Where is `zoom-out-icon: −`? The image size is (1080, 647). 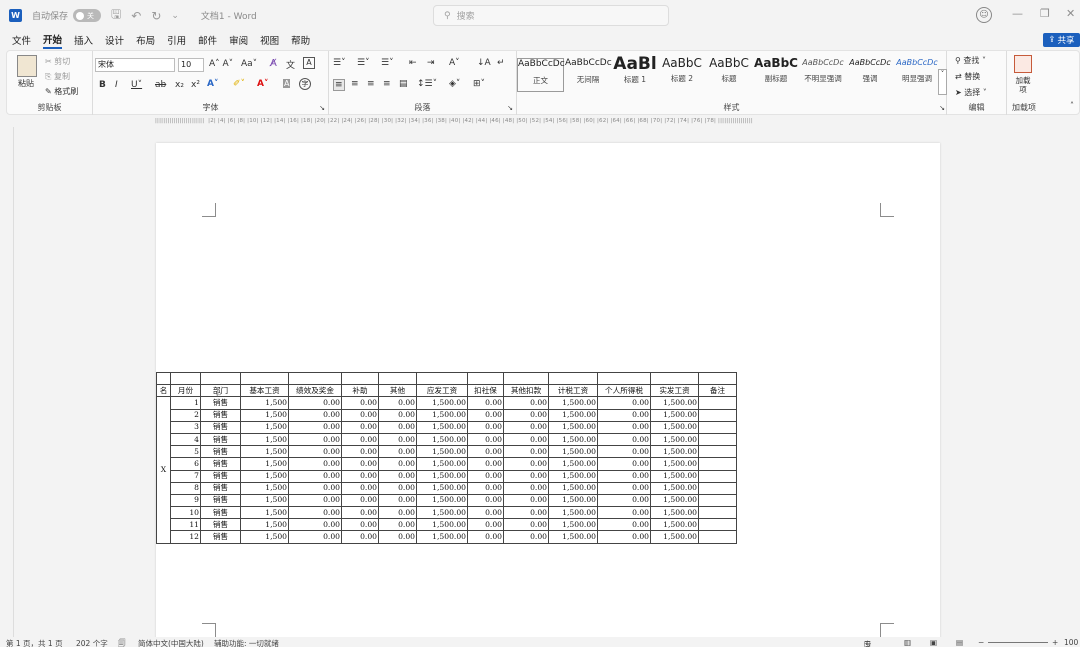
zoom-out-icon: − is located at coordinates (981, 642).